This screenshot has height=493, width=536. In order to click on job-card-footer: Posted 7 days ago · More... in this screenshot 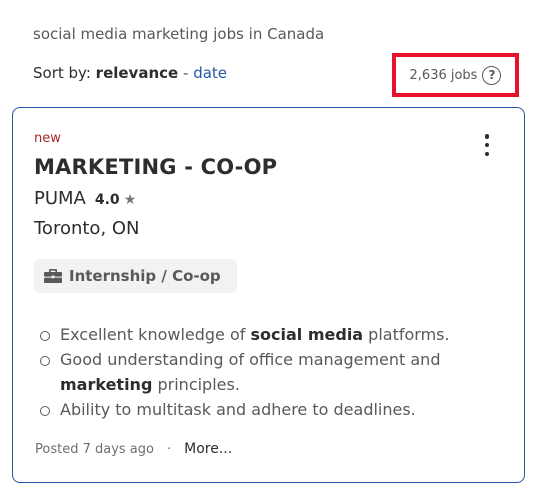, I will do `click(133, 449)`.